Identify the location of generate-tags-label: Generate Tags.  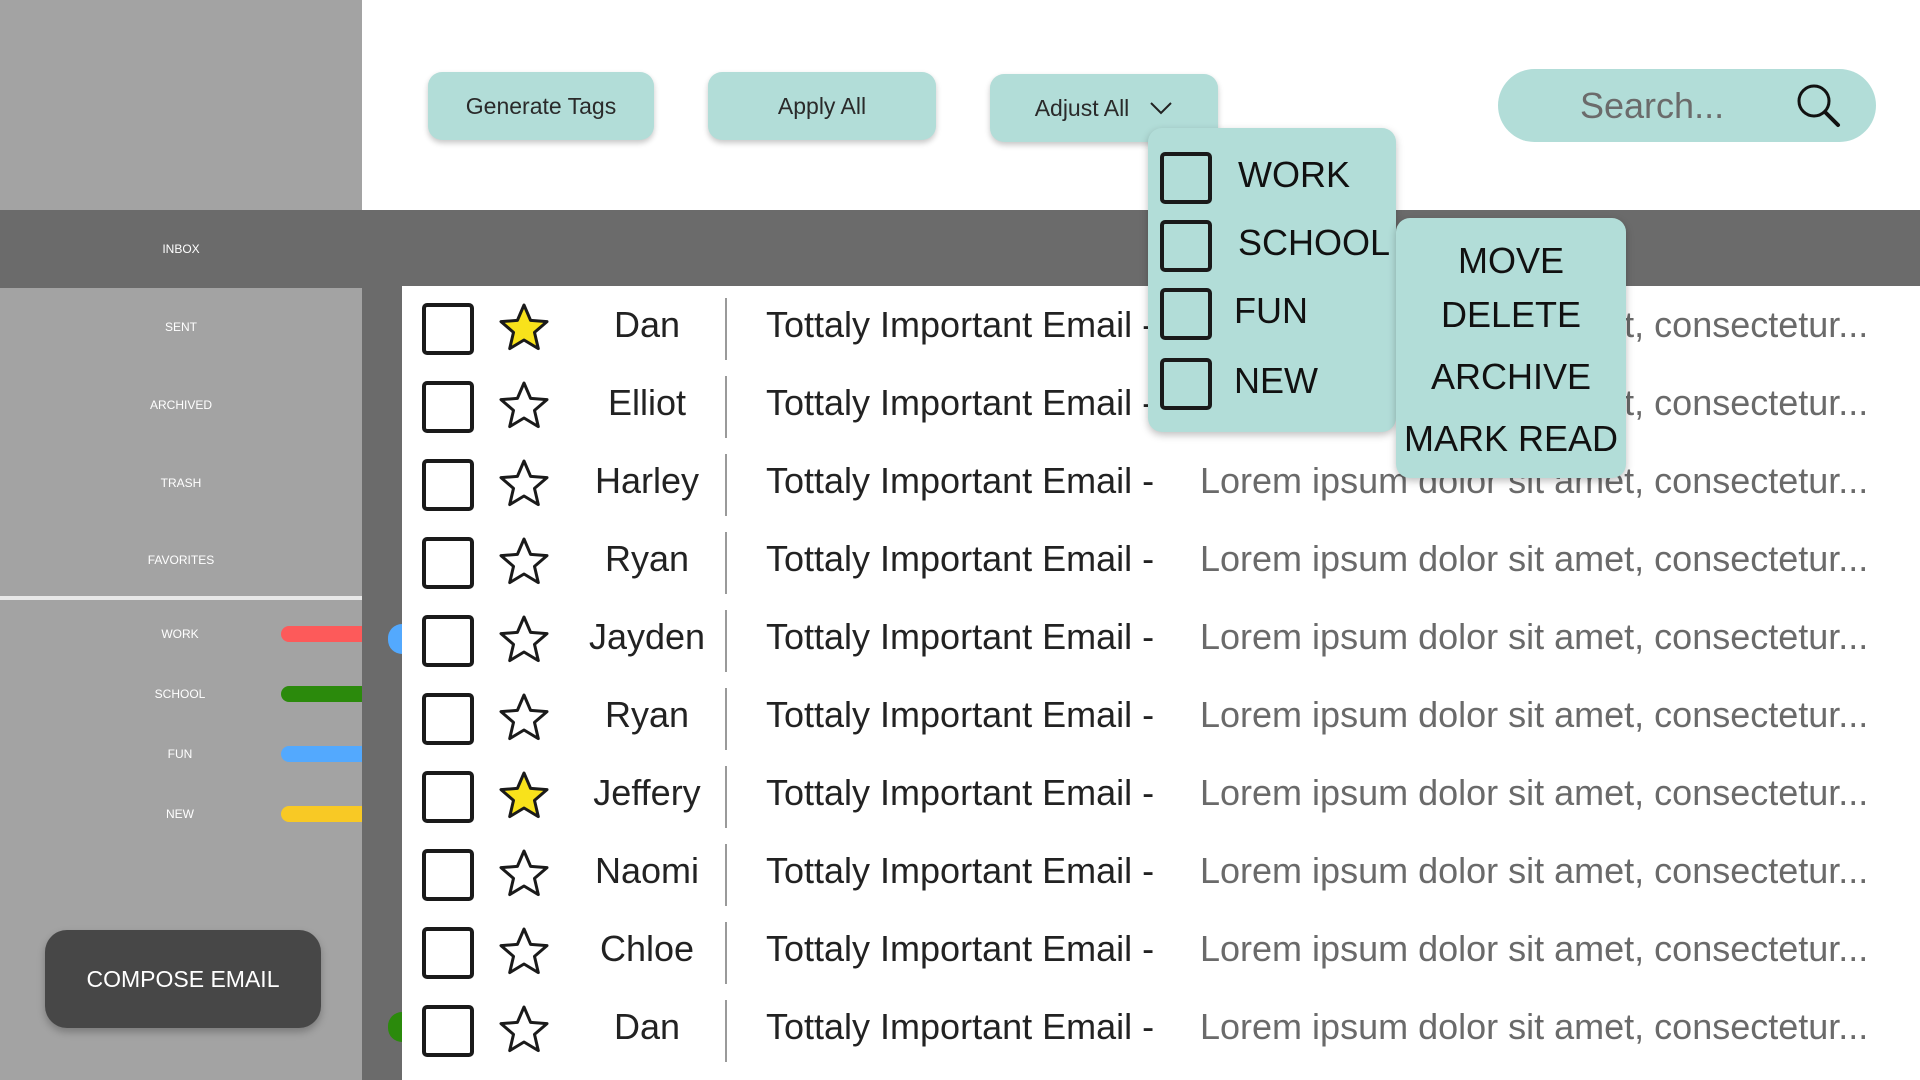
(541, 105).